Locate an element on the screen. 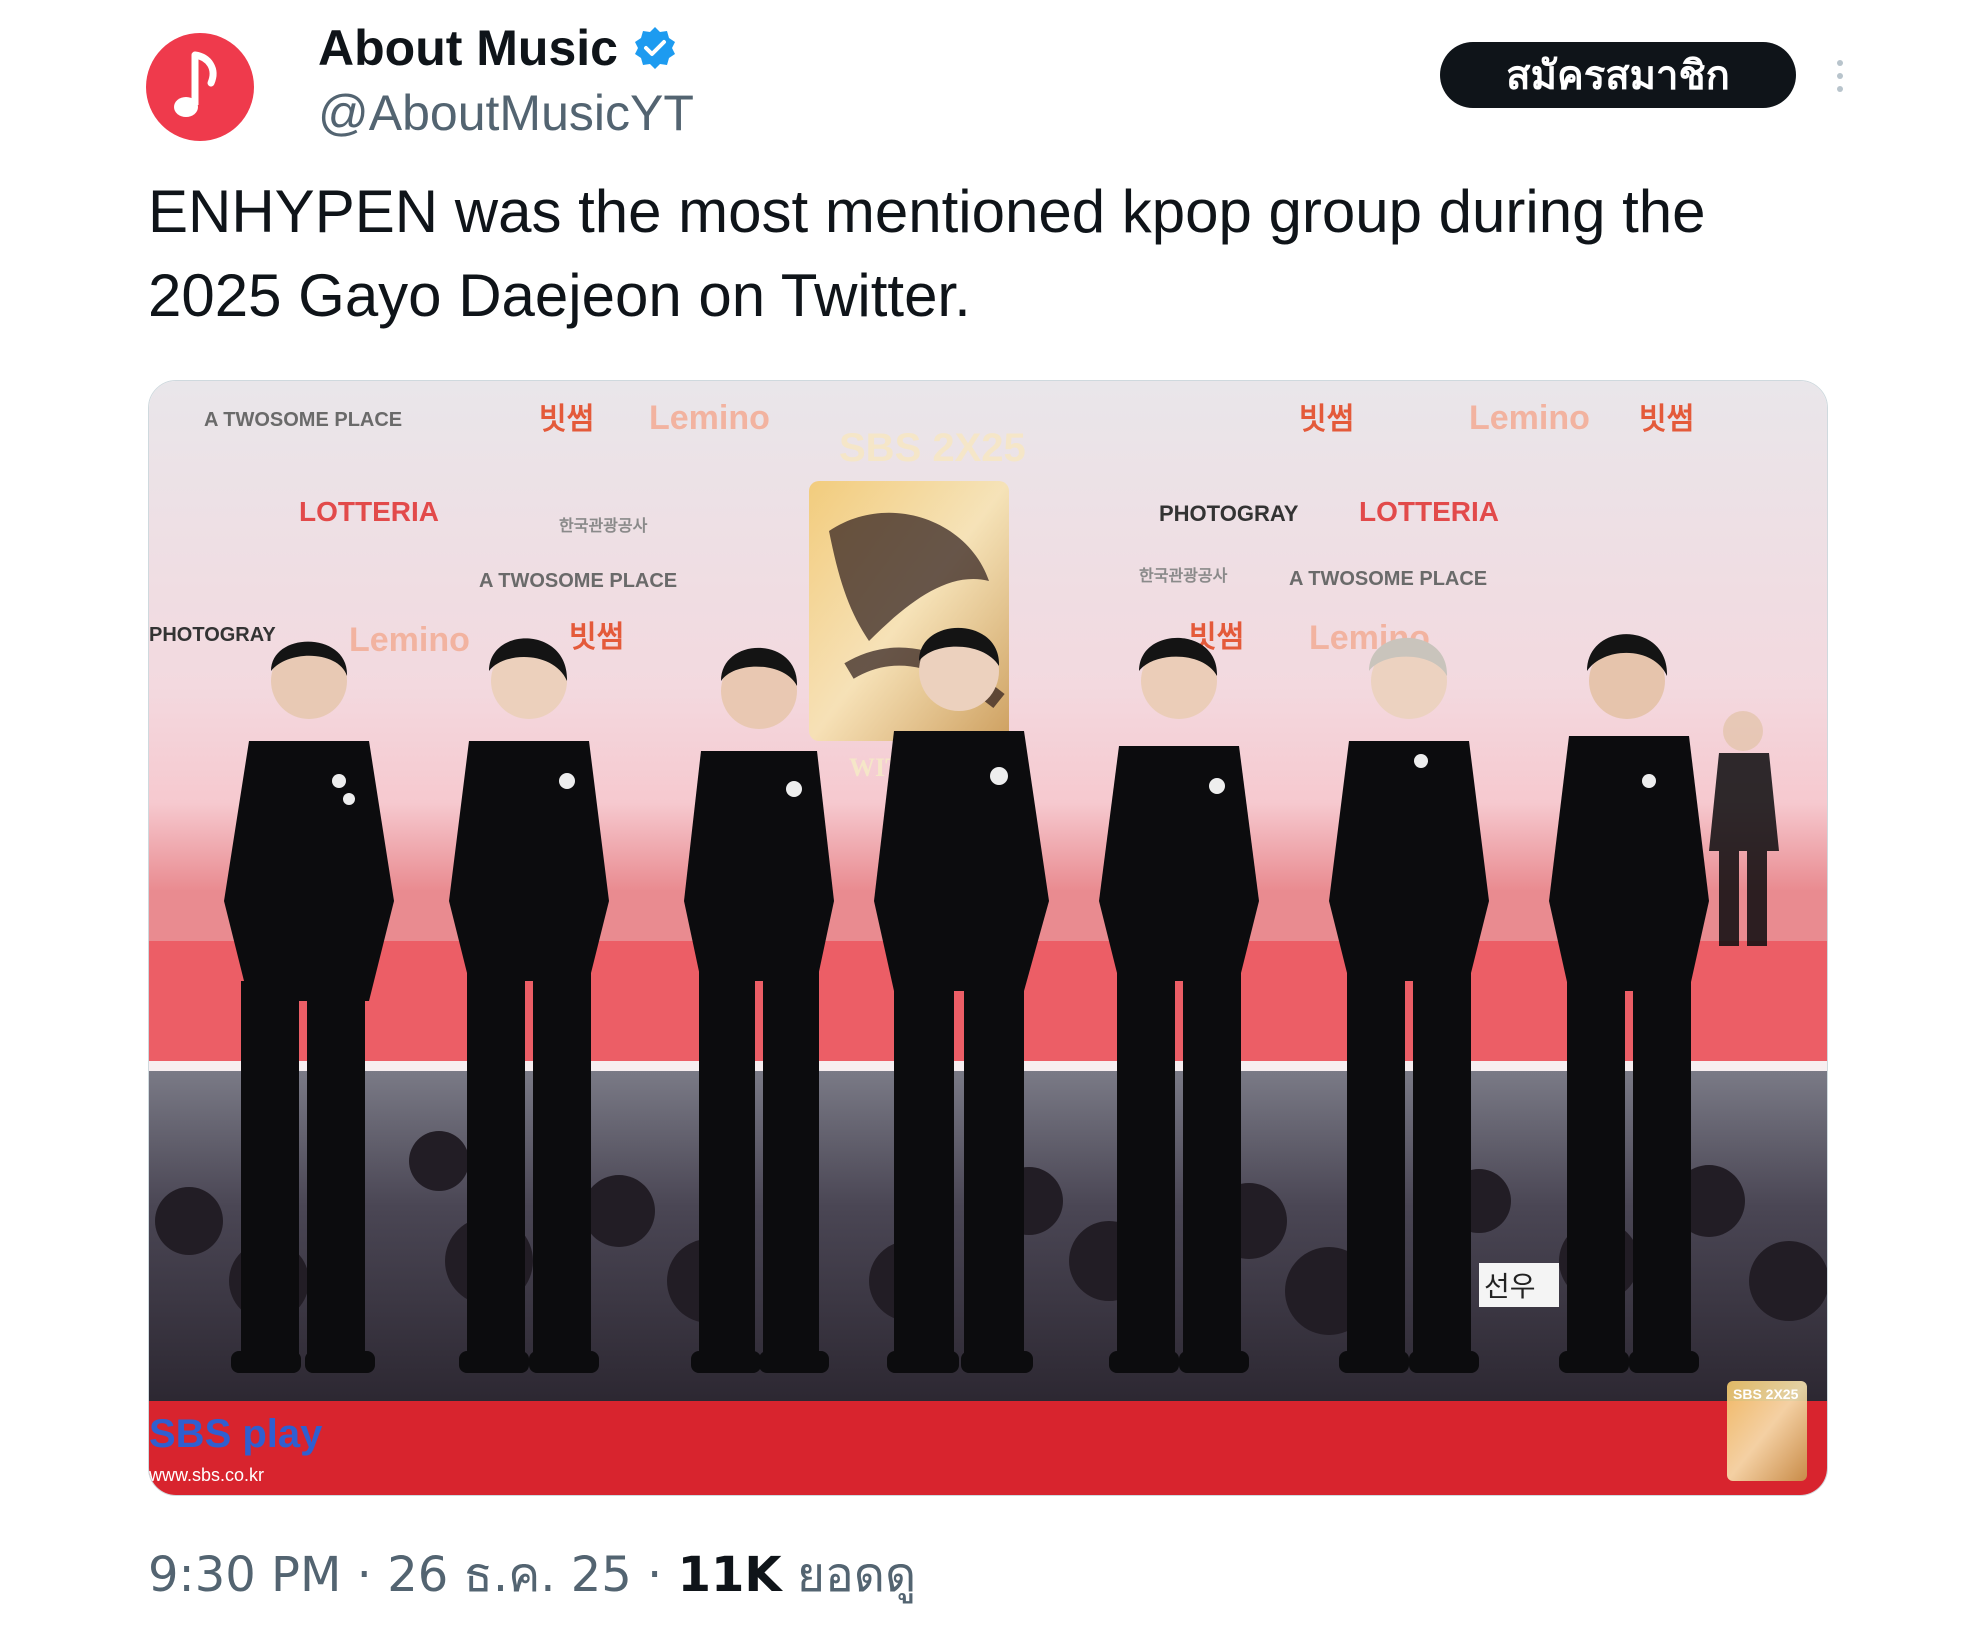 The image size is (1968, 1631). tweet-time: 9:30 PM is located at coordinates (244, 1575).